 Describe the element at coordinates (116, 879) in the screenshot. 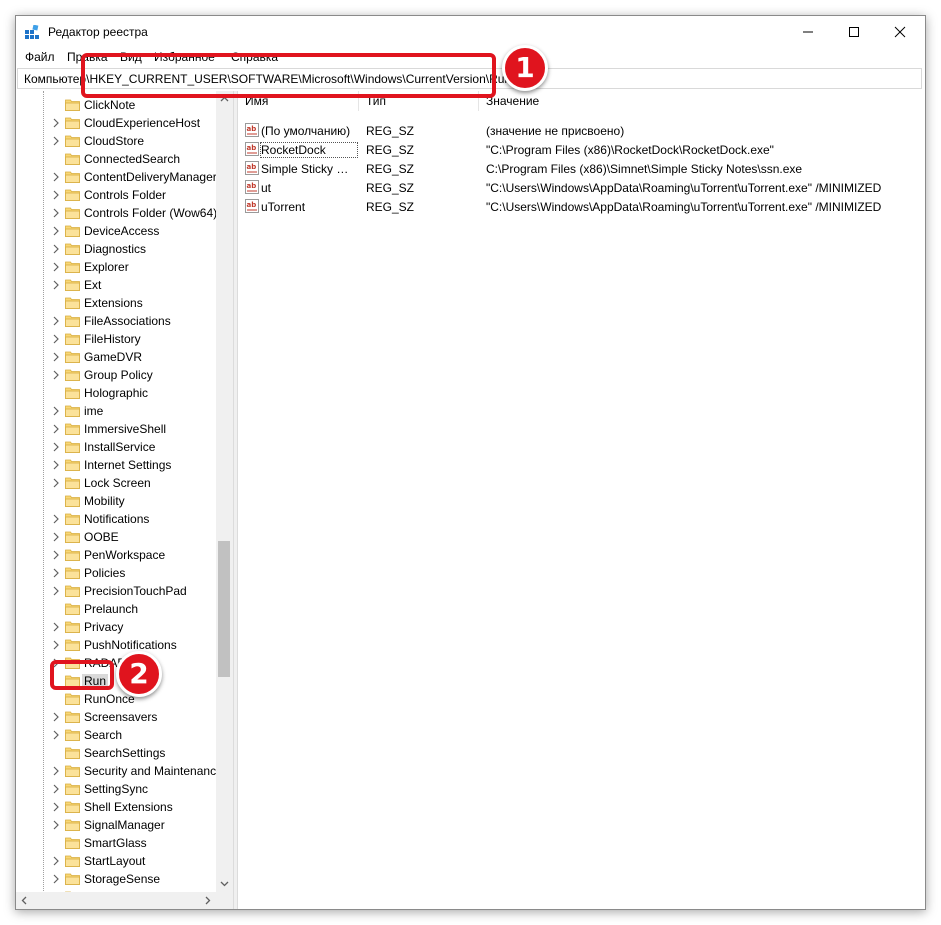

I see `tree-item: StorageSense` at that location.